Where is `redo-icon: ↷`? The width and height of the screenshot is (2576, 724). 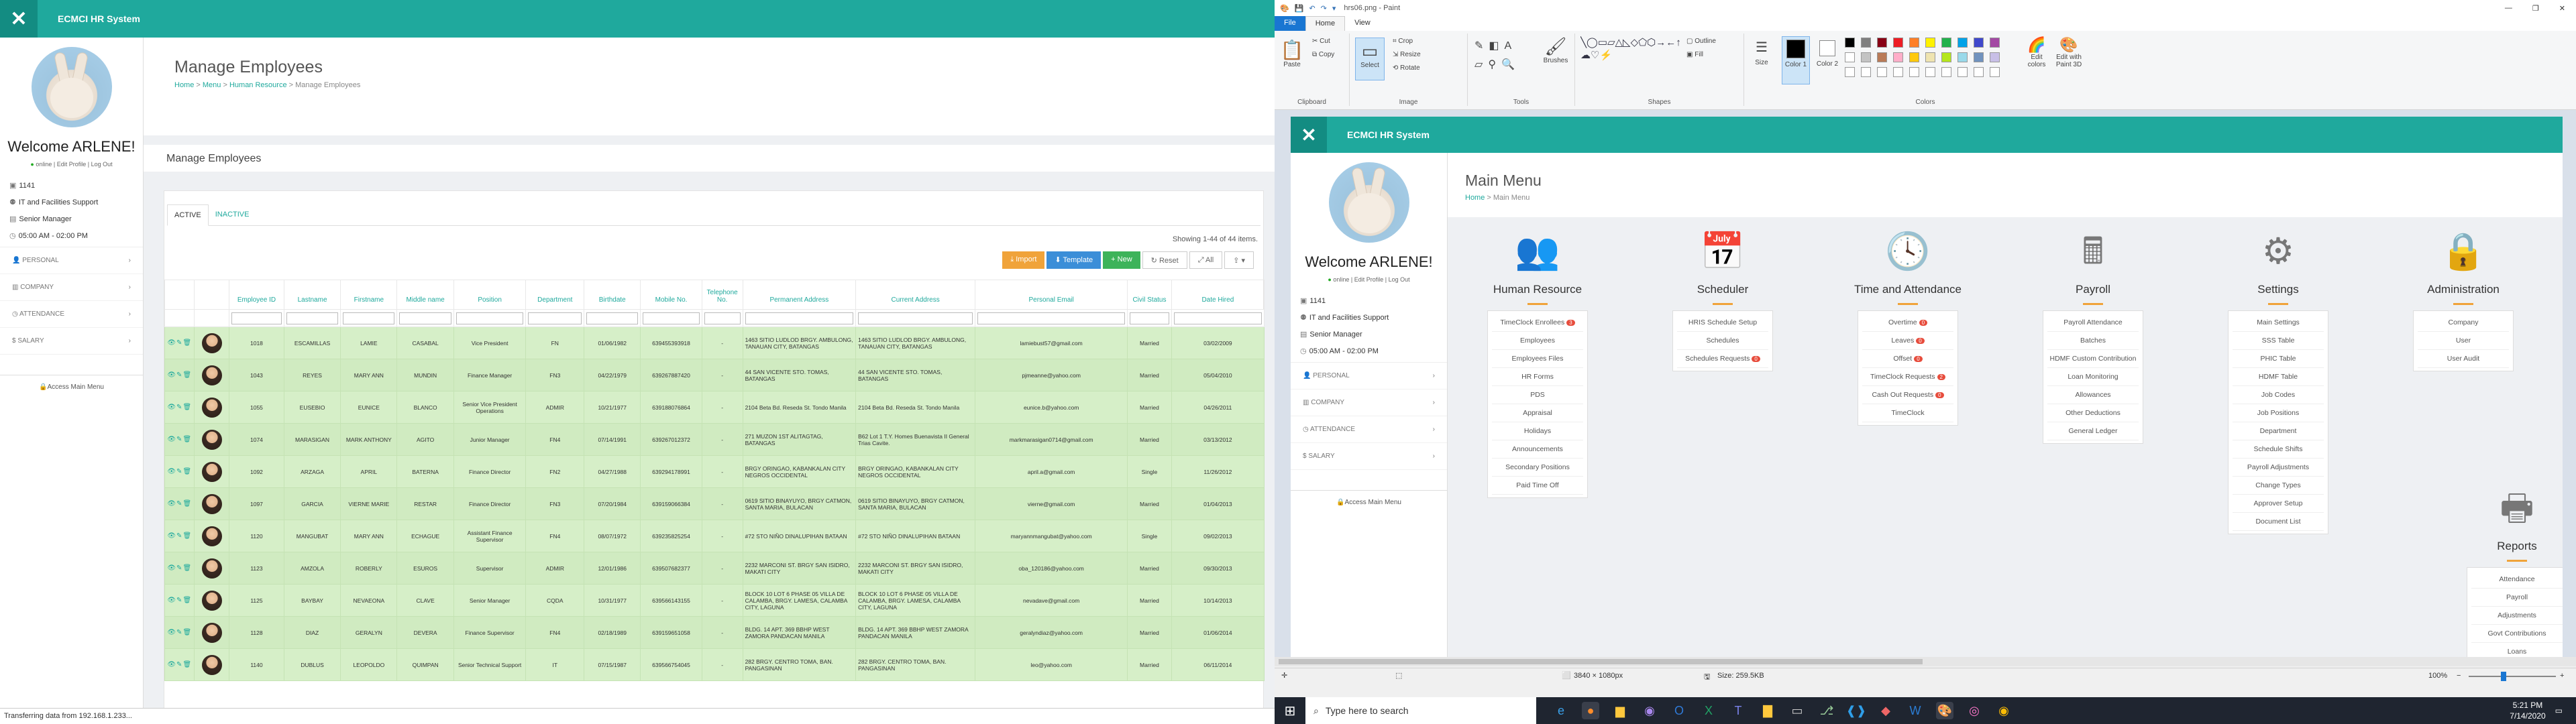
redo-icon: ↷ is located at coordinates (1324, 8).